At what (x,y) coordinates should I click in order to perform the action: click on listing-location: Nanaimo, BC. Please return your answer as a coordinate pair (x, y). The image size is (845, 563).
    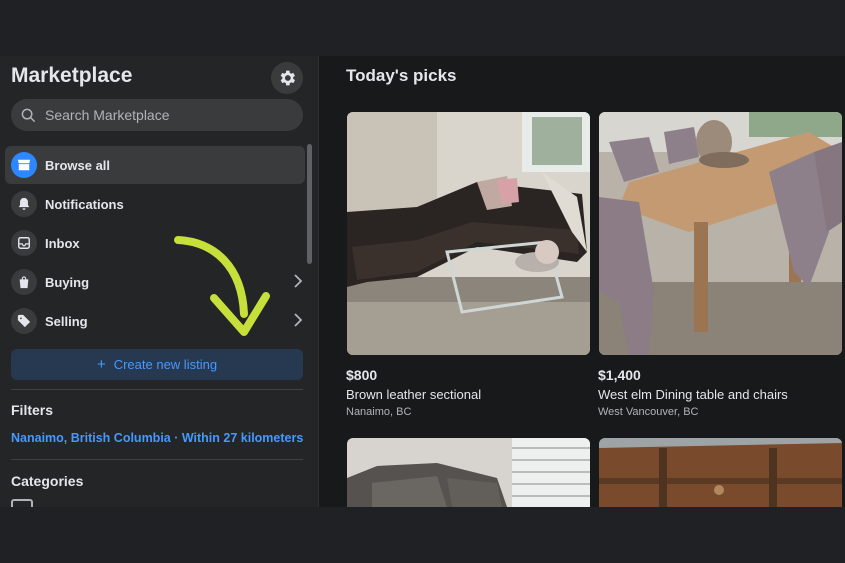
    Looking at the image, I should click on (379, 412).